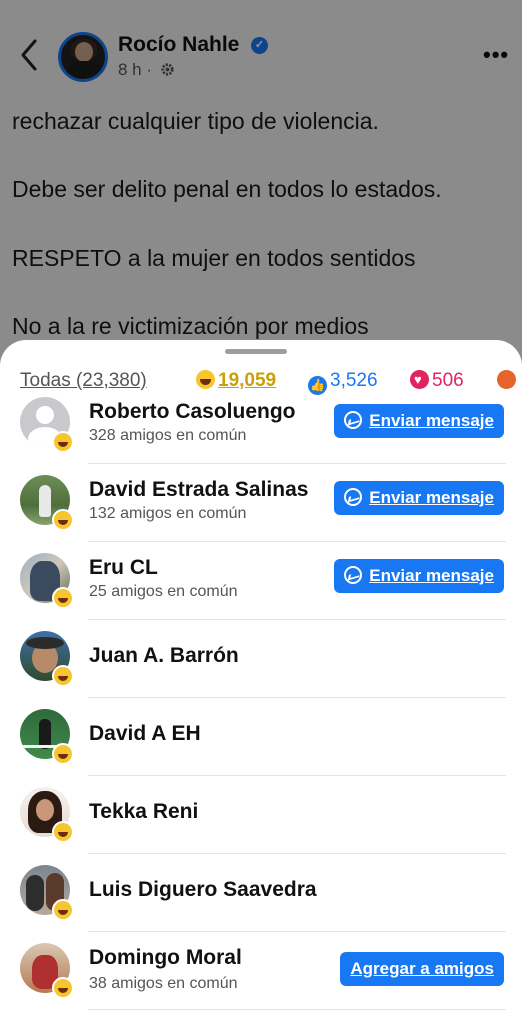  Describe the element at coordinates (192, 412) in the screenshot. I see `person-name: Roberto Casoluengo` at that location.